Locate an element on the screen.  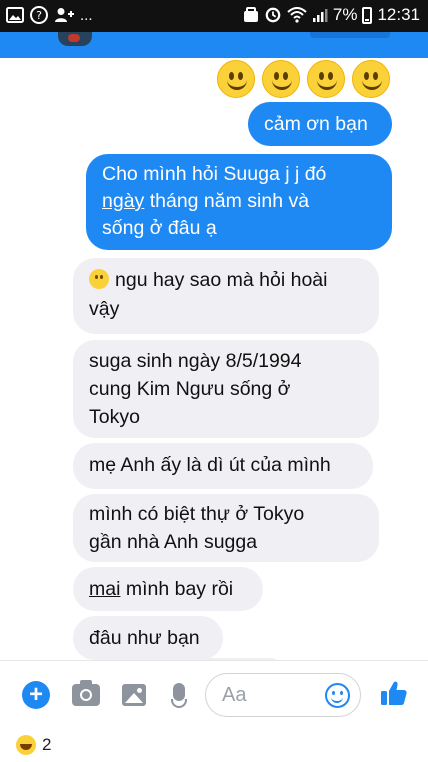
message-text: cảm ơn bạn is located at coordinates (316, 124).